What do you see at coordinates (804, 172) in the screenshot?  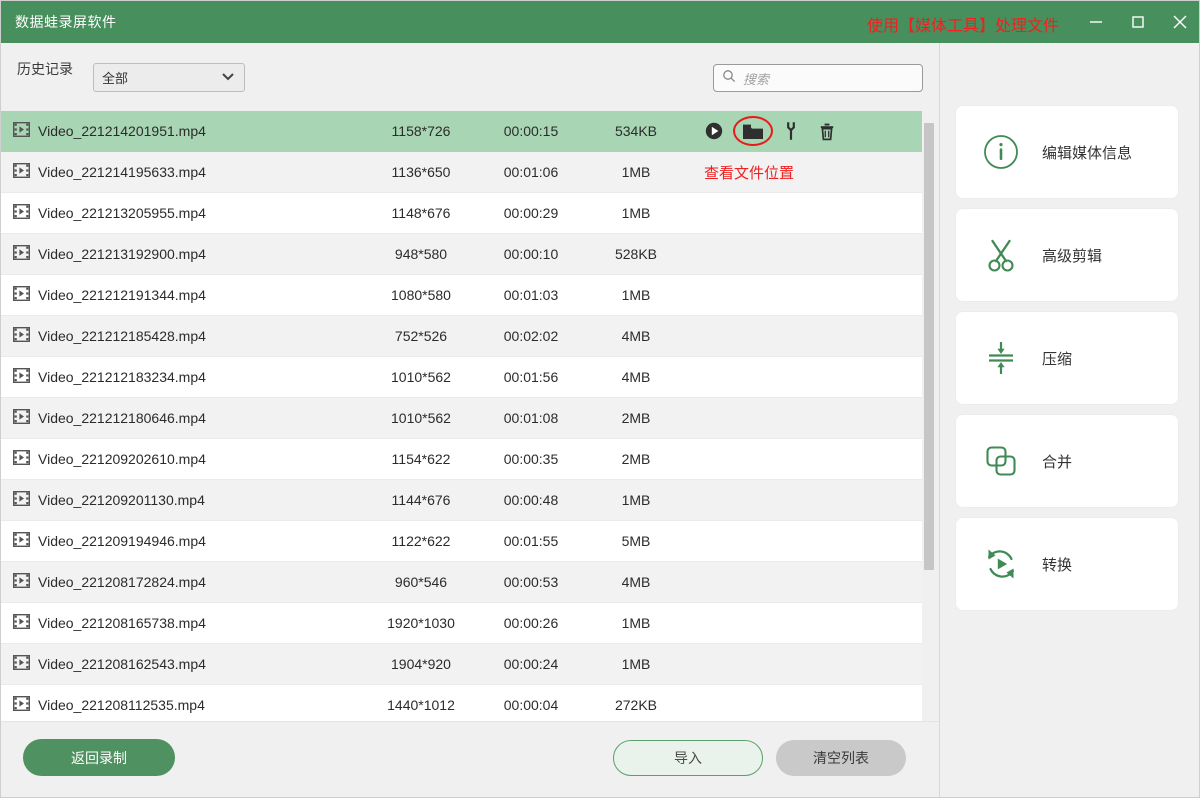 I see `row-actions-cell: 查看文件位置` at bounding box center [804, 172].